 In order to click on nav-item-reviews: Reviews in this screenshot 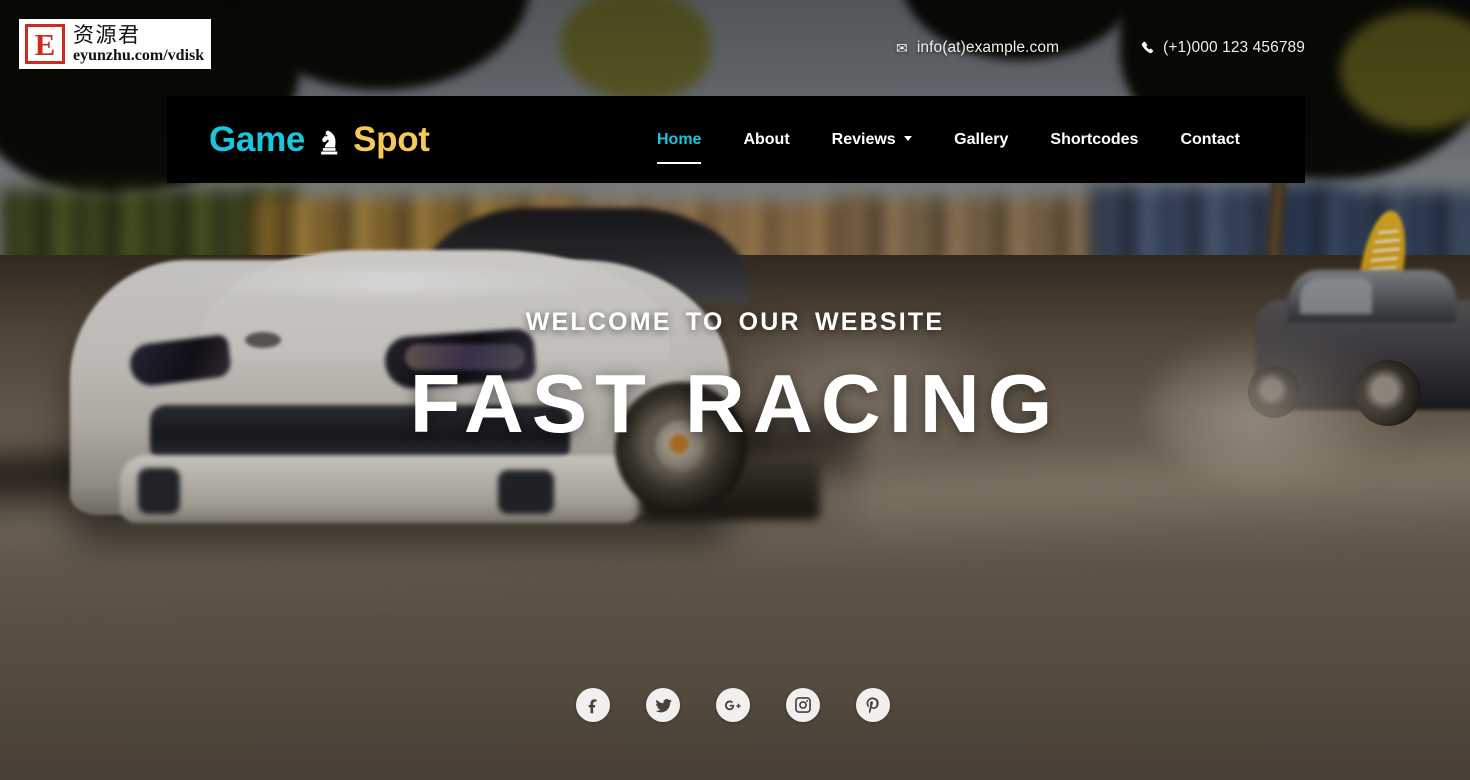, I will do `click(872, 140)`.